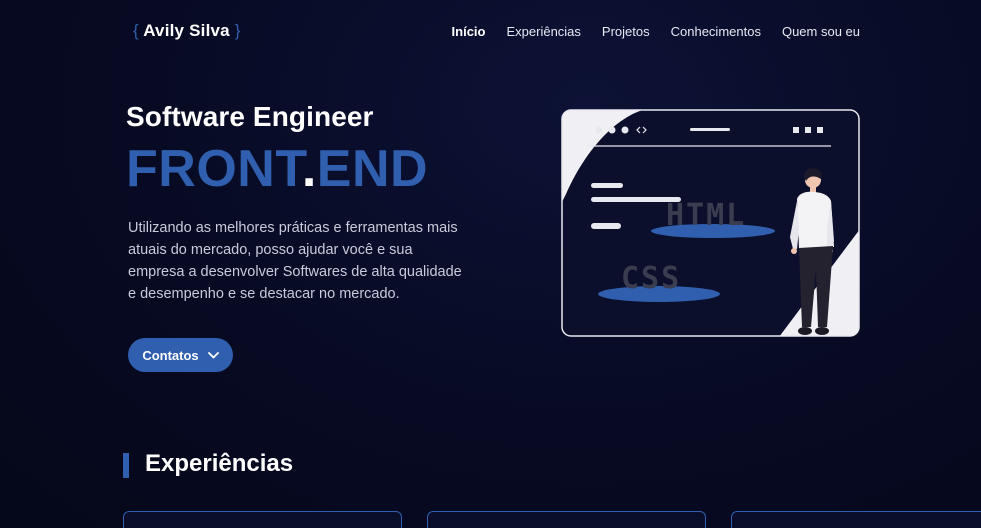  Describe the element at coordinates (372, 169) in the screenshot. I see `hero-title-end: END` at that location.